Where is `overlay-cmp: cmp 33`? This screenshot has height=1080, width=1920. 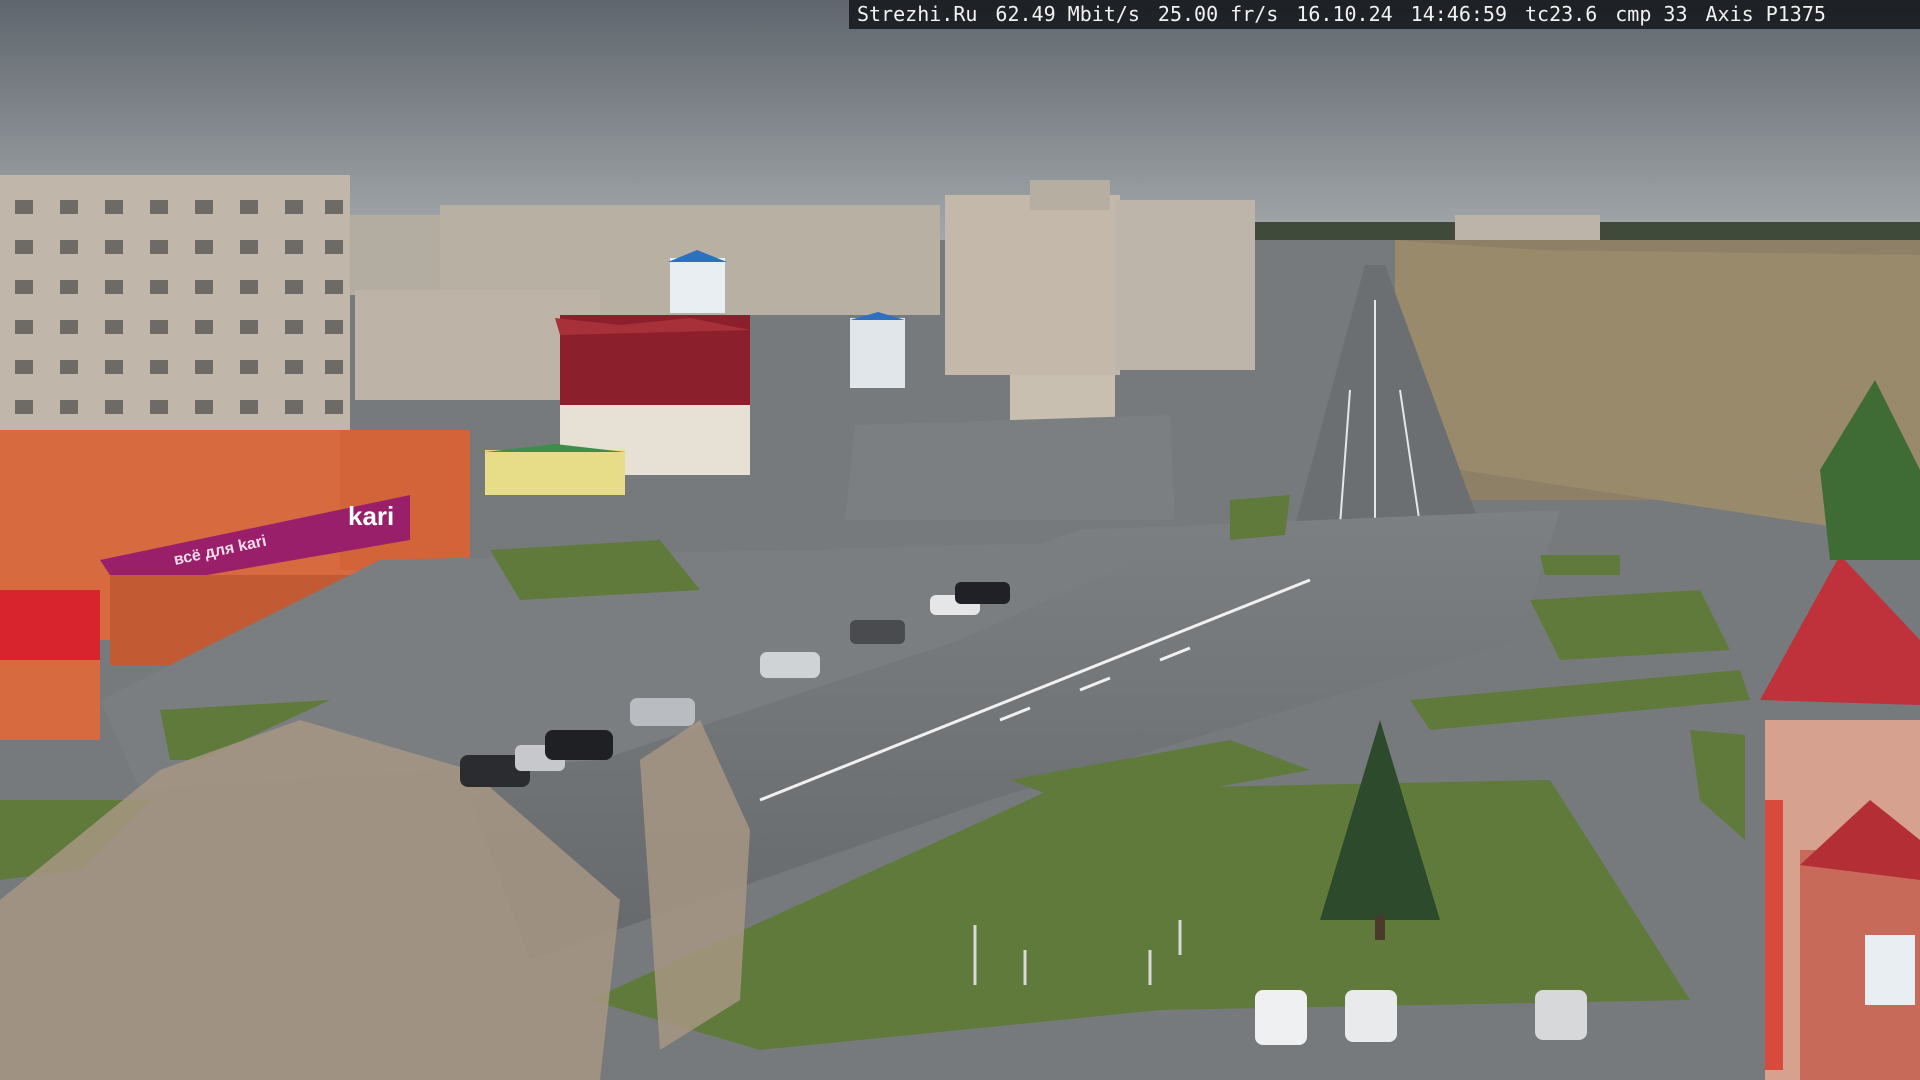 overlay-cmp: cmp 33 is located at coordinates (1651, 14).